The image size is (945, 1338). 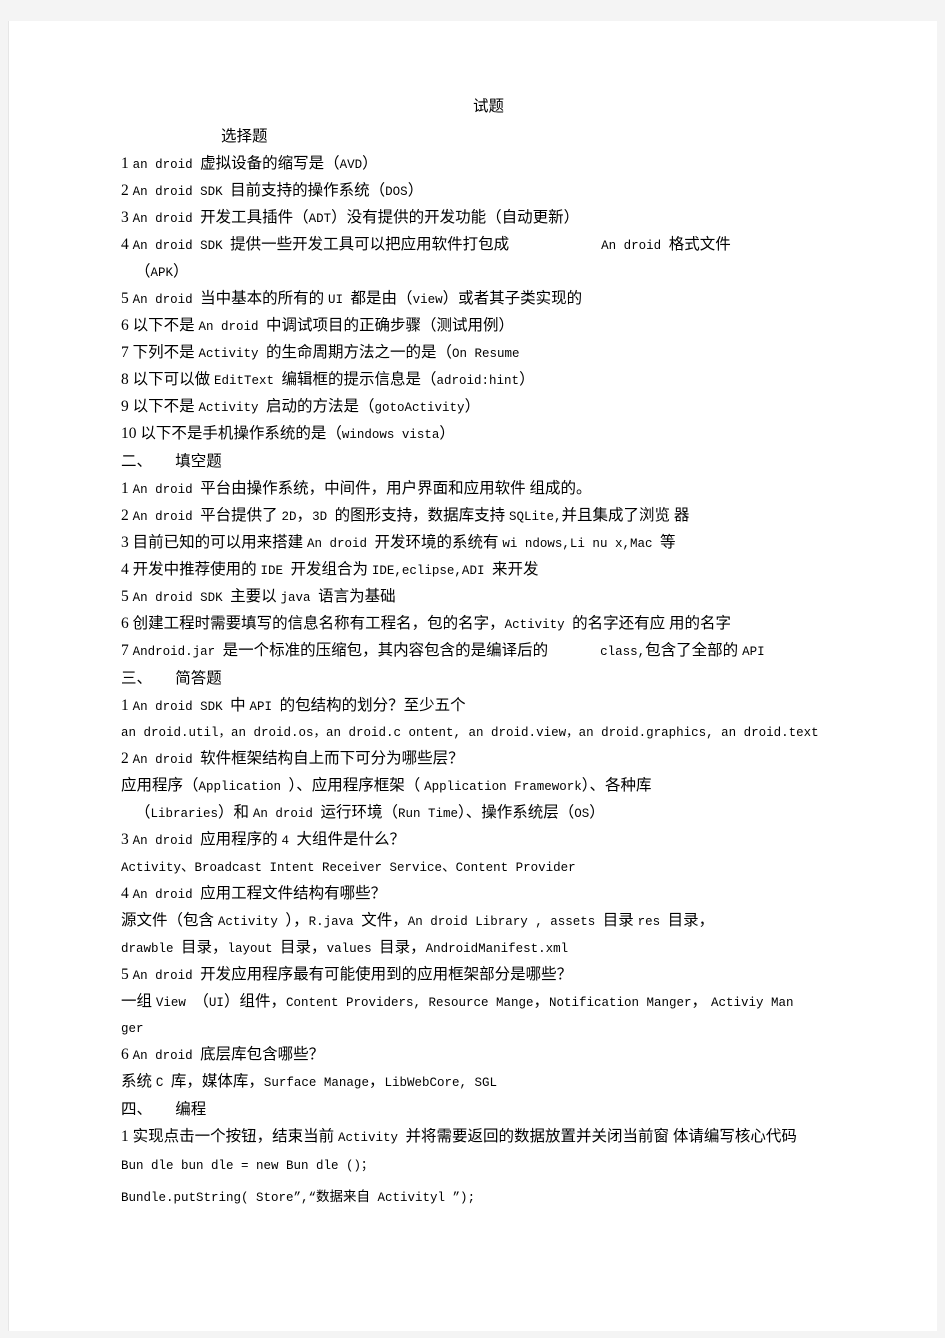 I want to click on cjk-run: 10 以下不是手机操作系统的是（, so click(x=231, y=433).